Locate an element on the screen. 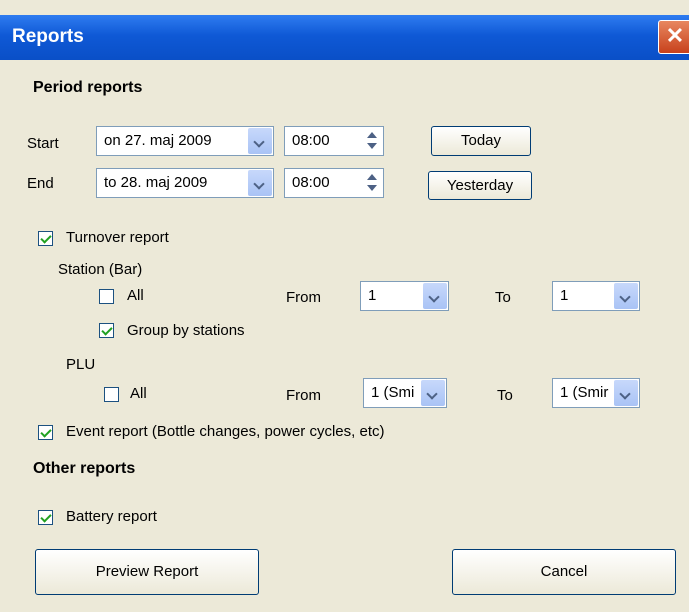 This screenshot has height=612, width=689. start-time-value: 08:00 is located at coordinates (311, 140).